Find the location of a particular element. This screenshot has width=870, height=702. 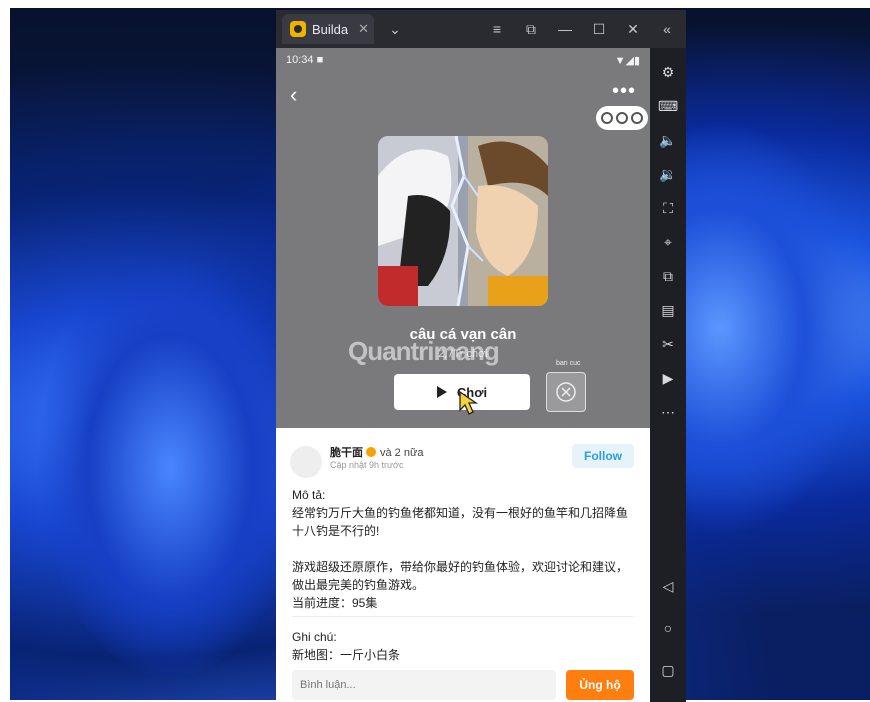

game-cover-image is located at coordinates (463, 221).